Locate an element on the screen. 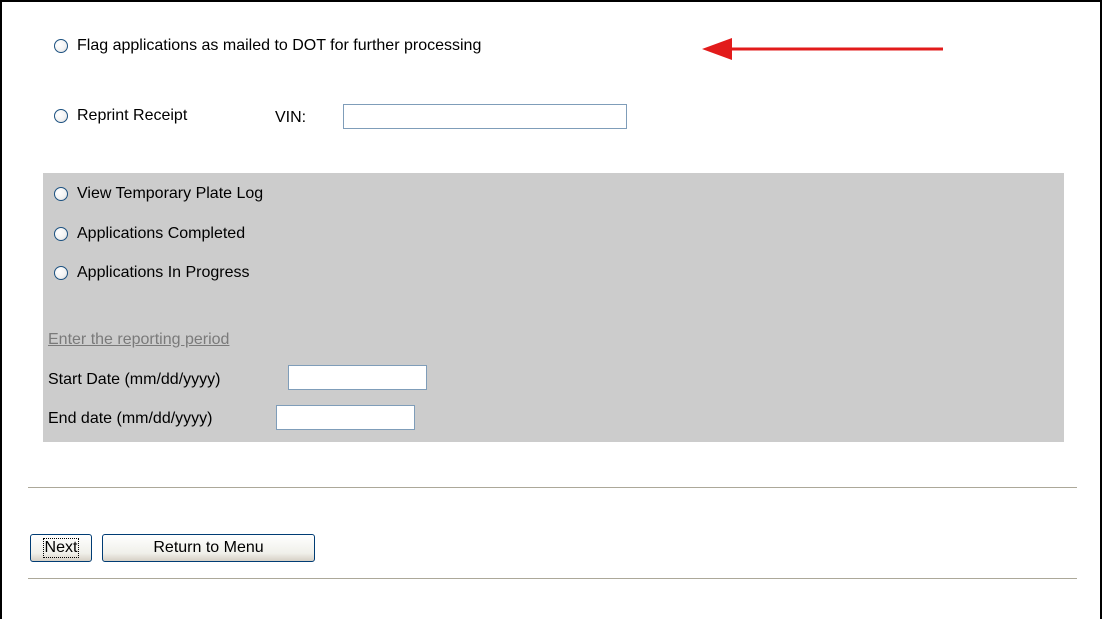  end-date-input is located at coordinates (345, 417).